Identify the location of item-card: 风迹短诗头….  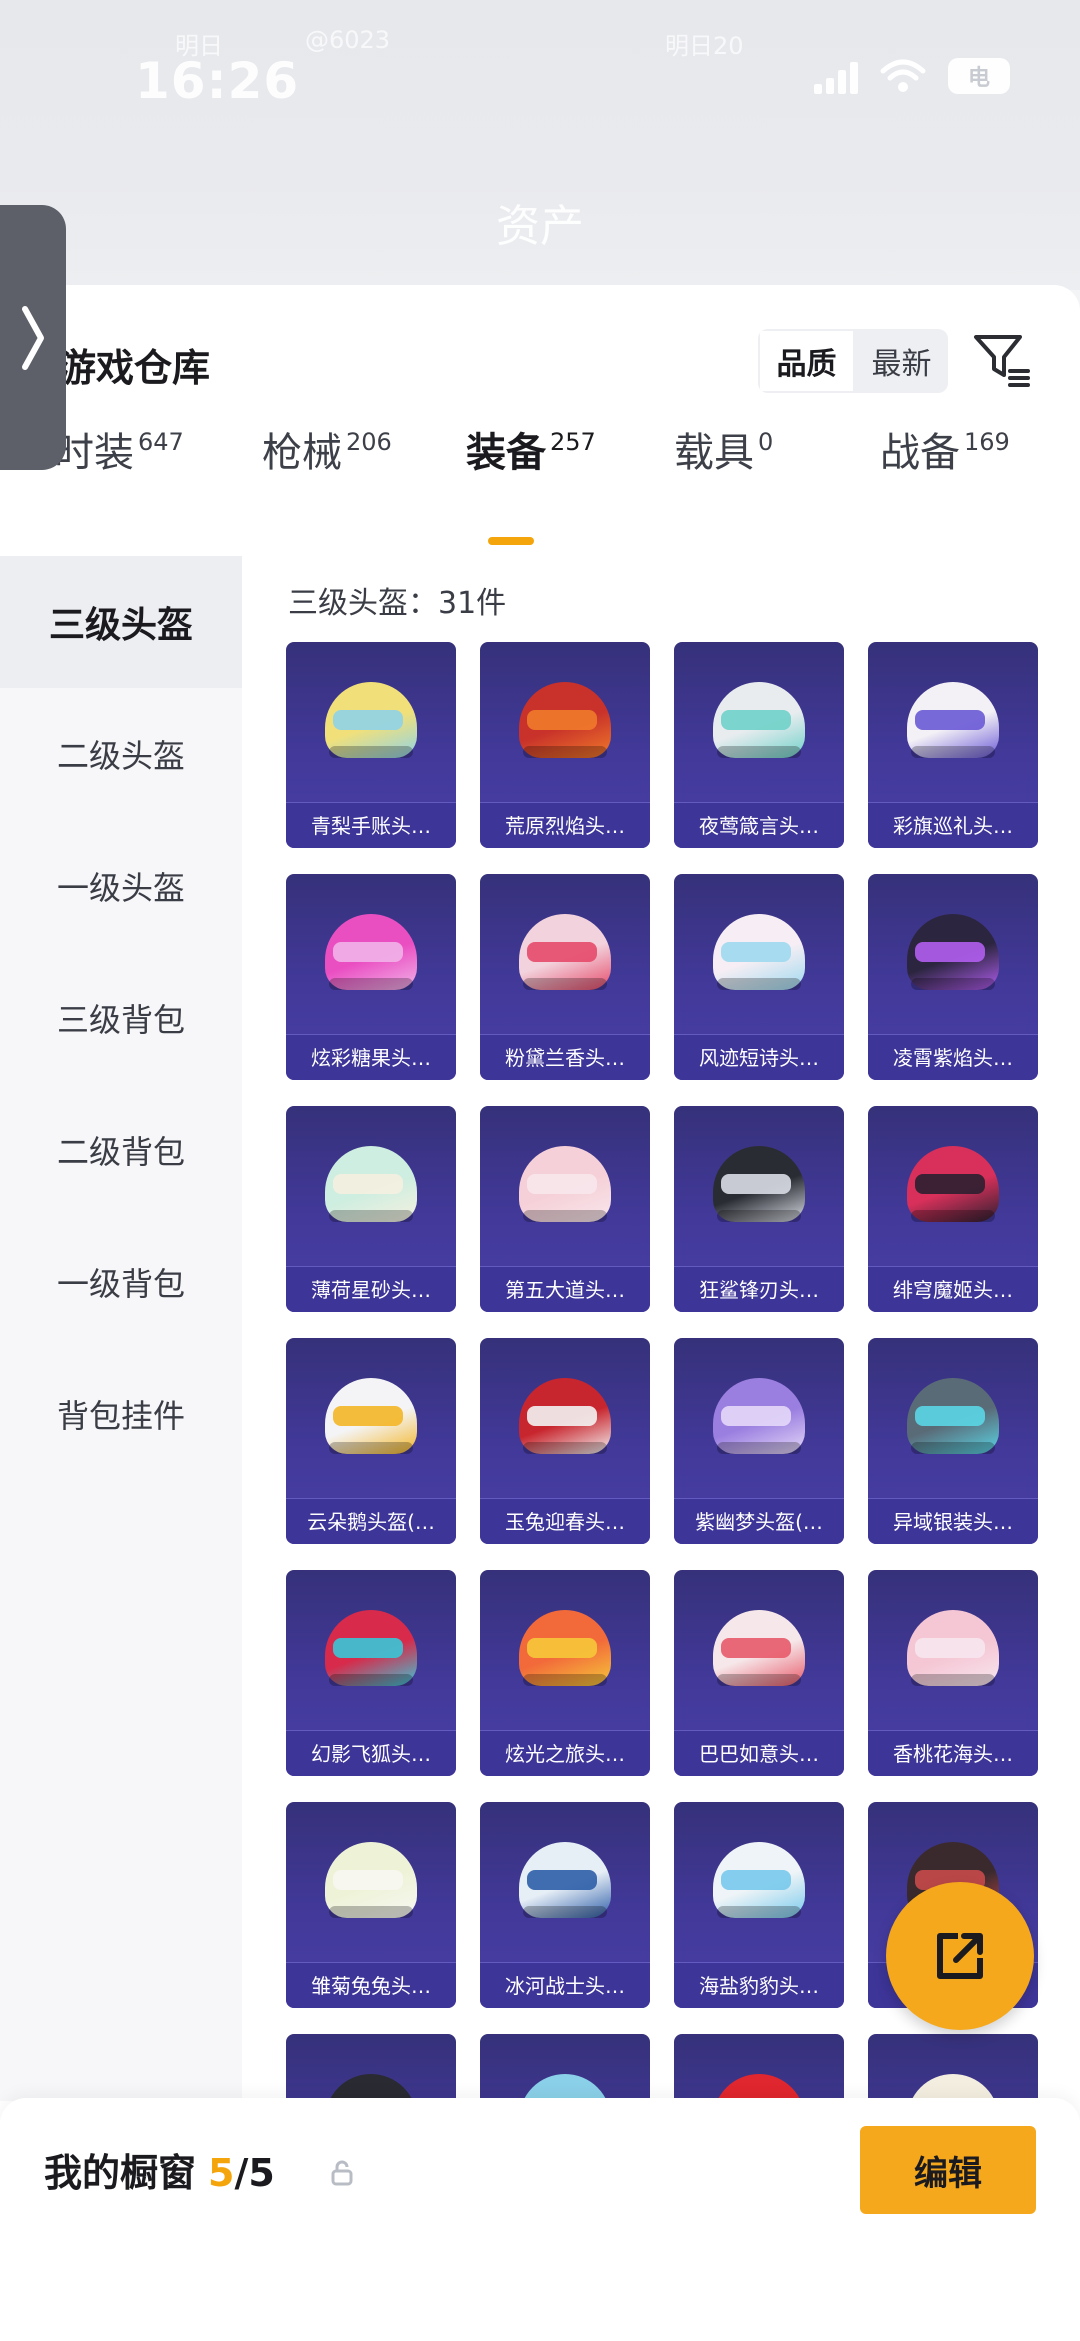
(759, 977).